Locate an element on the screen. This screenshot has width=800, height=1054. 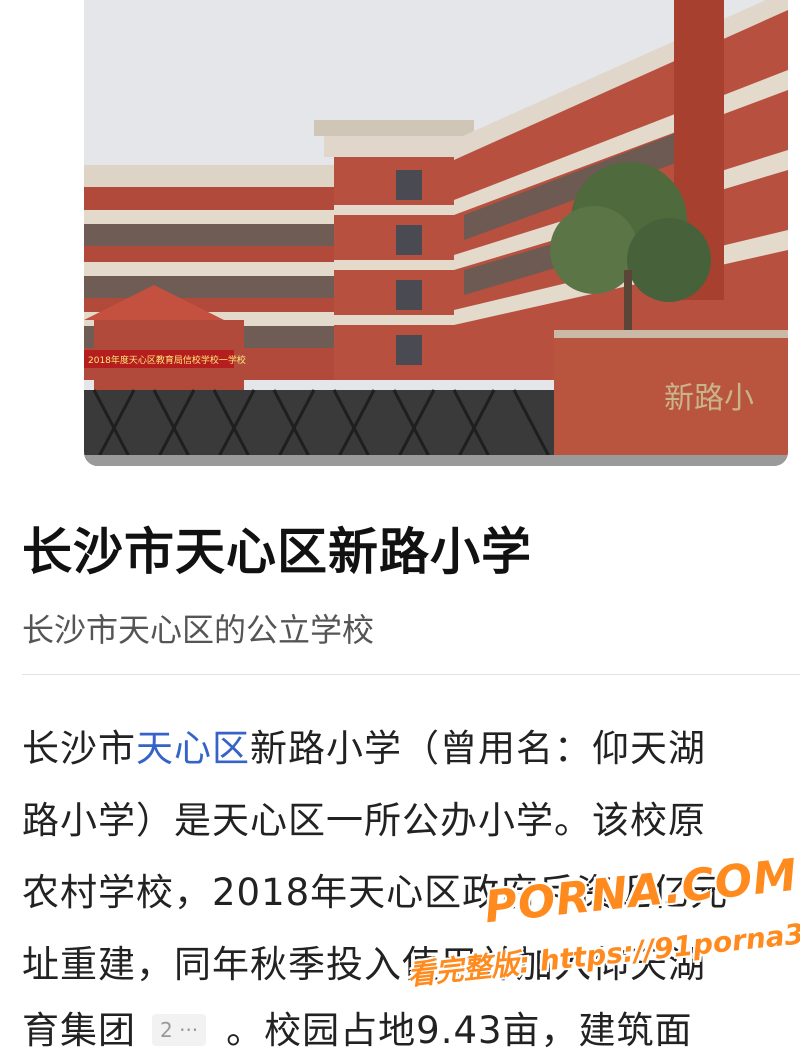
divider is located at coordinates (411, 674).